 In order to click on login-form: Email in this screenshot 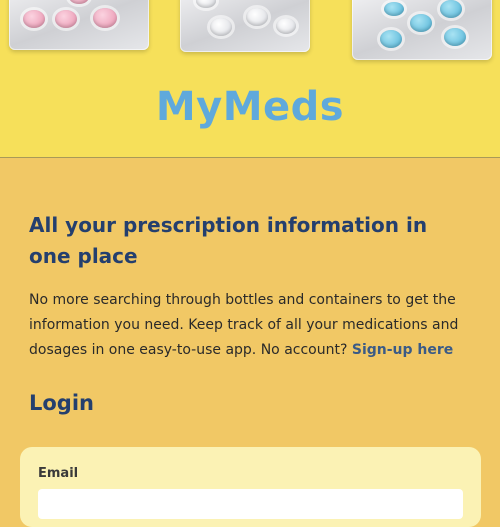, I will do `click(250, 487)`.